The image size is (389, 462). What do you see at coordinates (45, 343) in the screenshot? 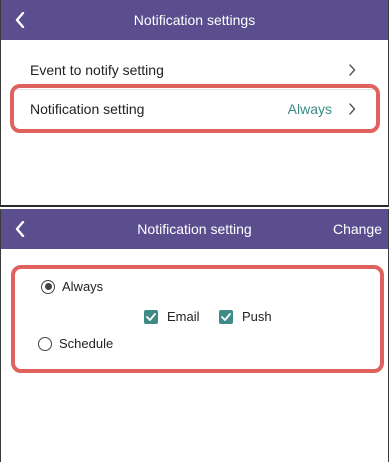
I see `radio-unselected-icon` at bounding box center [45, 343].